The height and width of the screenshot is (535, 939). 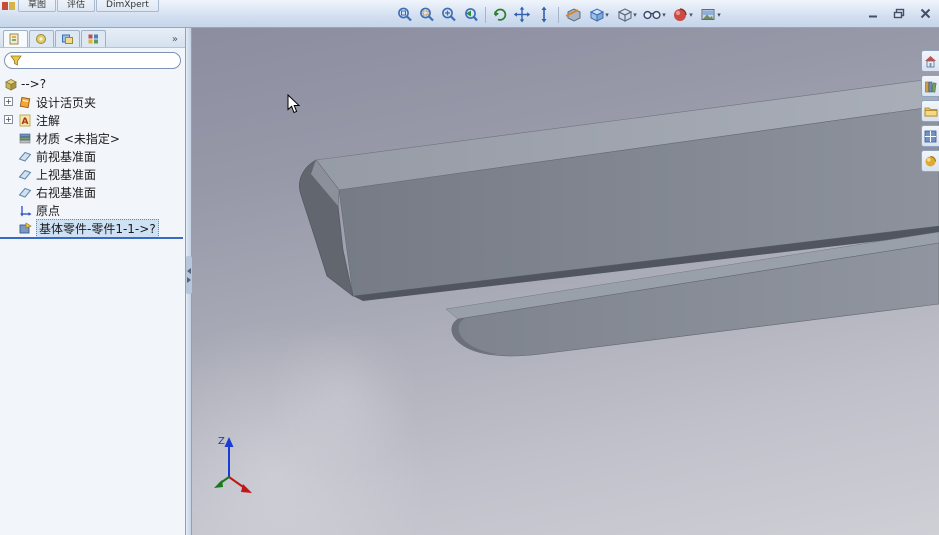 What do you see at coordinates (682, 15) in the screenshot?
I see `edit-appearance-icon: ▾` at bounding box center [682, 15].